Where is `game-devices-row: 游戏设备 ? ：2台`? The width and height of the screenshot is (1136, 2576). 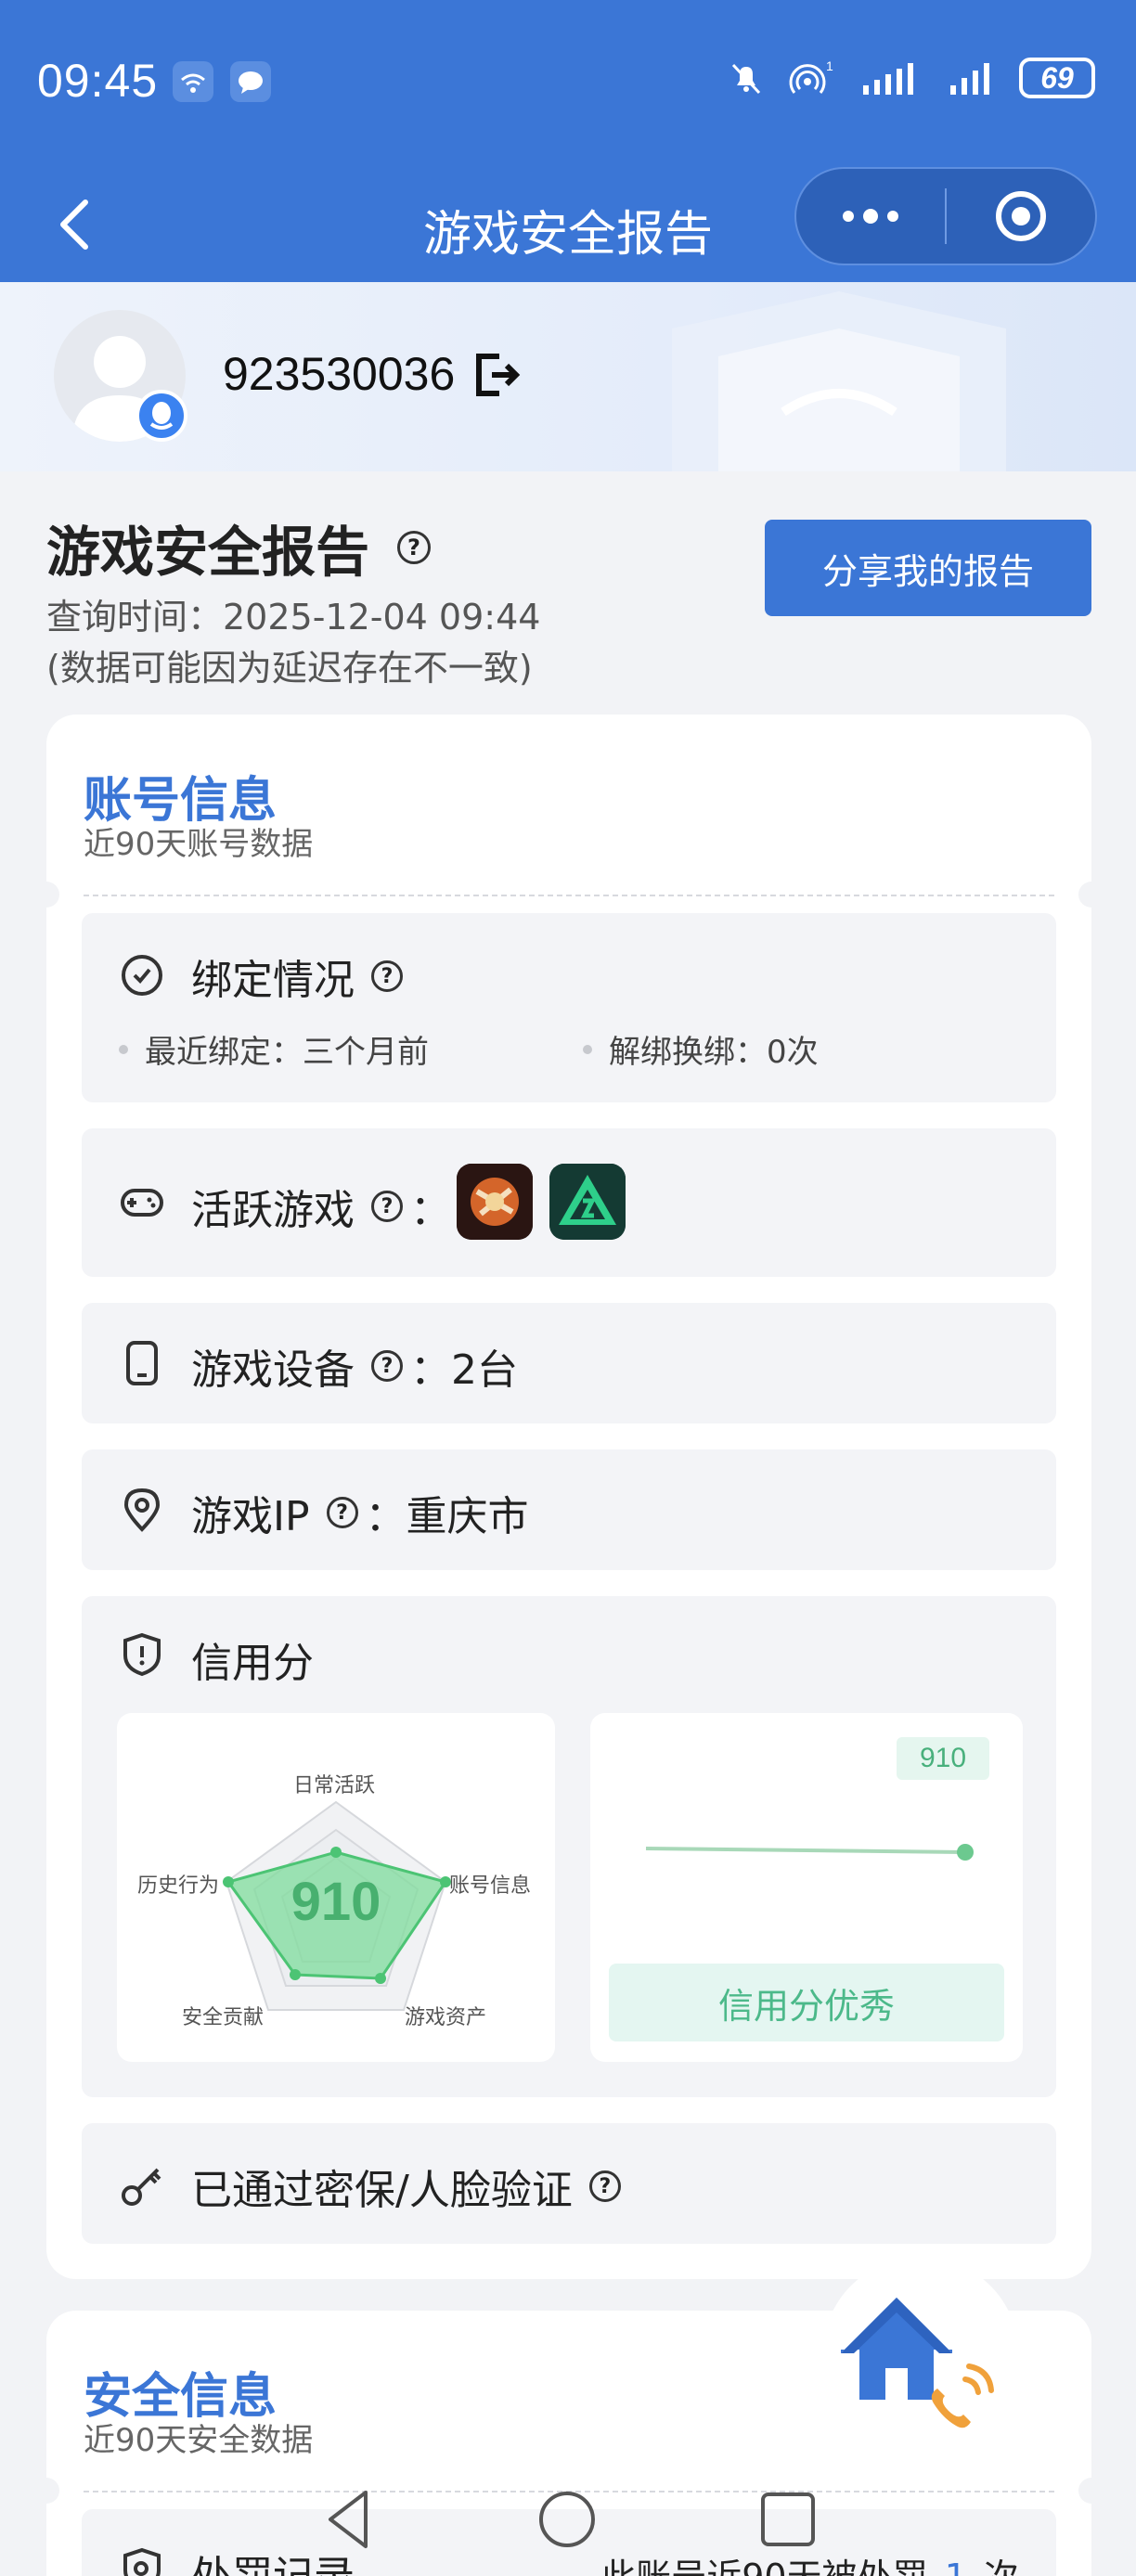 game-devices-row: 游戏设备 ? ：2台 is located at coordinates (569, 1363).